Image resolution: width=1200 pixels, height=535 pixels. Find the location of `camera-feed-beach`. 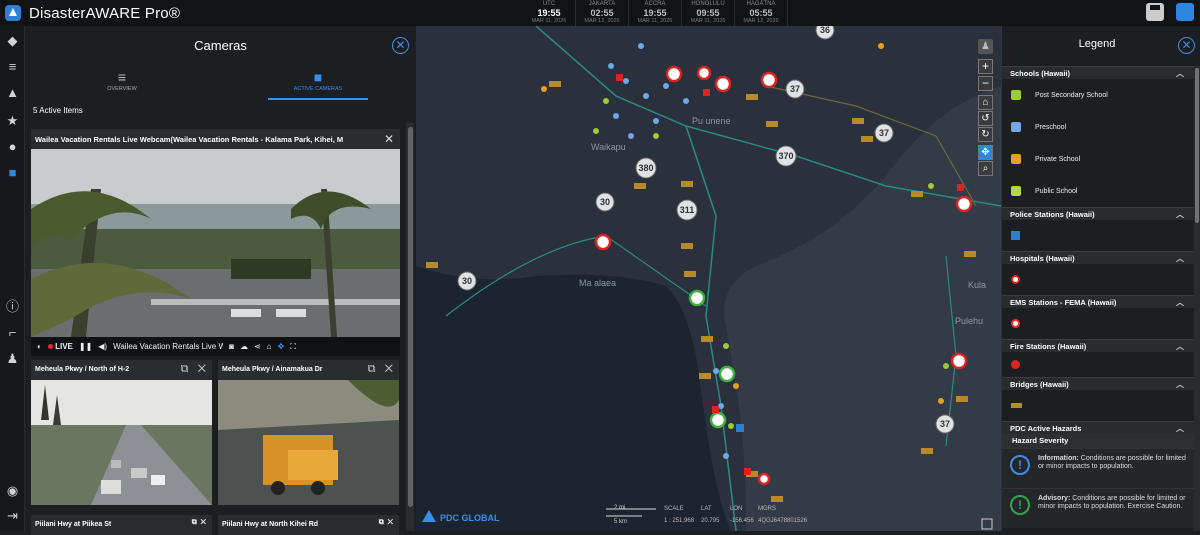

camera-feed-beach is located at coordinates (215, 243).